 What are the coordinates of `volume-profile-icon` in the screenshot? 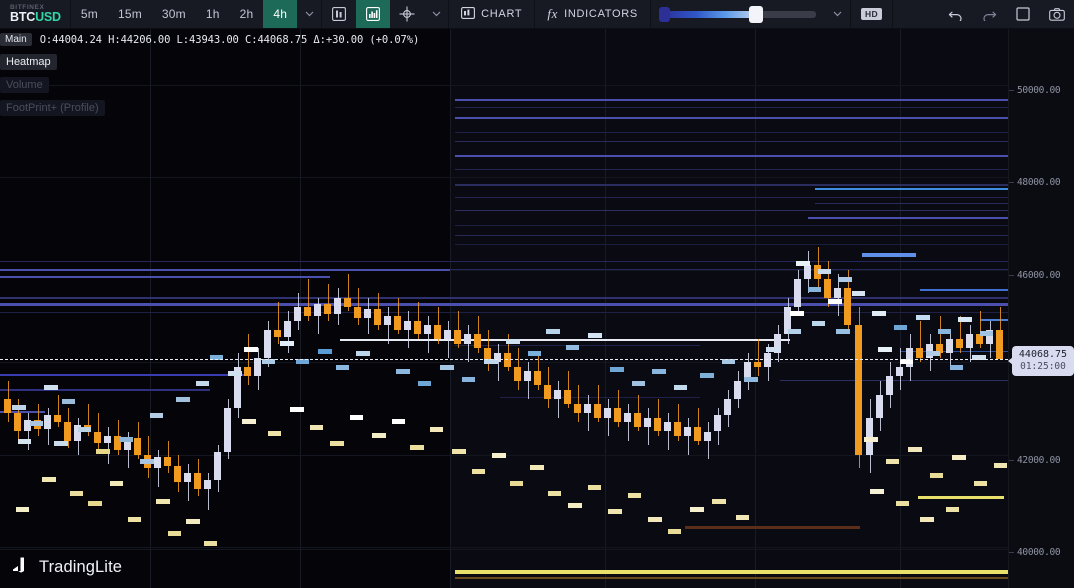 It's located at (339, 14).